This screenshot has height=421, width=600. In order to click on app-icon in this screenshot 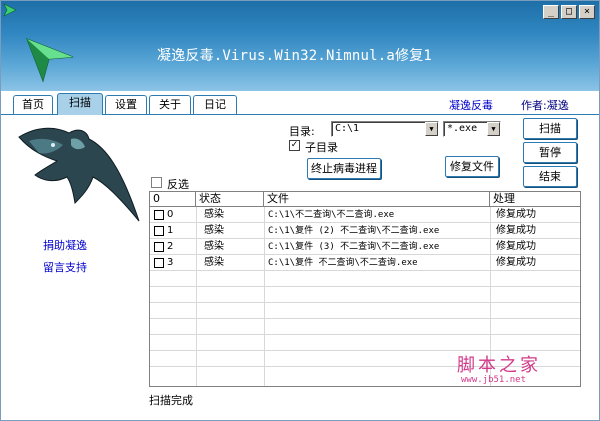, I will do `click(10, 10)`.